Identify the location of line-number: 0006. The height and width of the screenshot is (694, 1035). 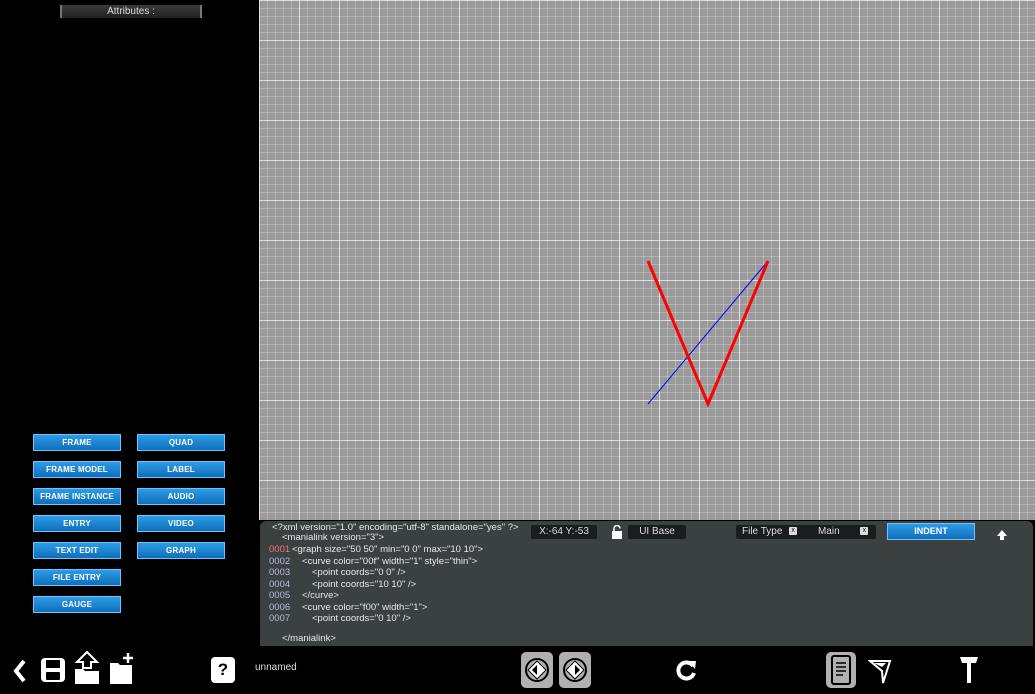
(280, 607).